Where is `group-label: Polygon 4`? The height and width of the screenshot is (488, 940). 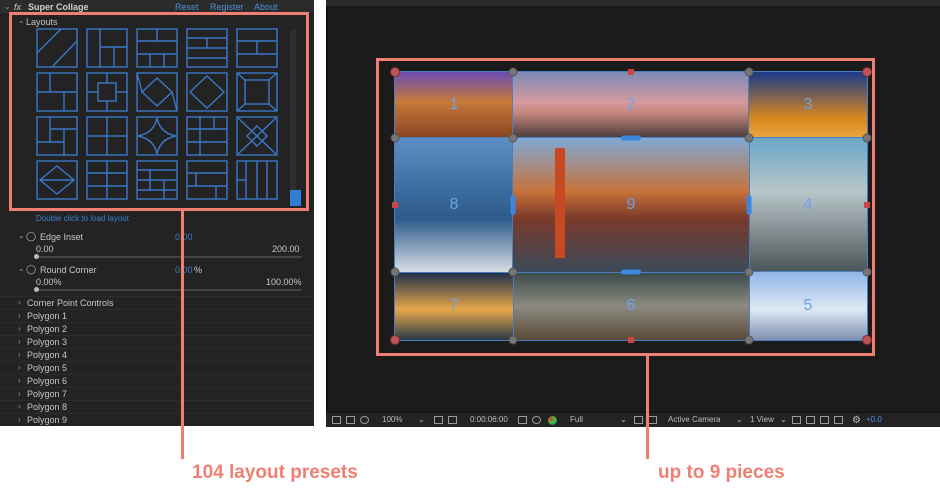 group-label: Polygon 4 is located at coordinates (47, 355).